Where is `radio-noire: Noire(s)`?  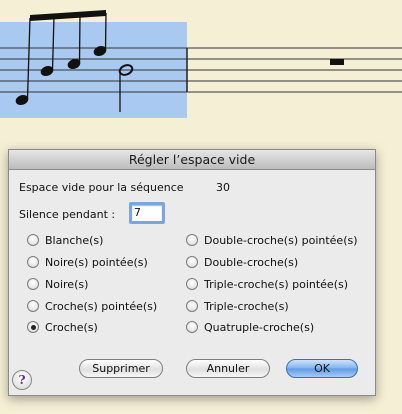
radio-noire: Noire(s) is located at coordinates (57, 284).